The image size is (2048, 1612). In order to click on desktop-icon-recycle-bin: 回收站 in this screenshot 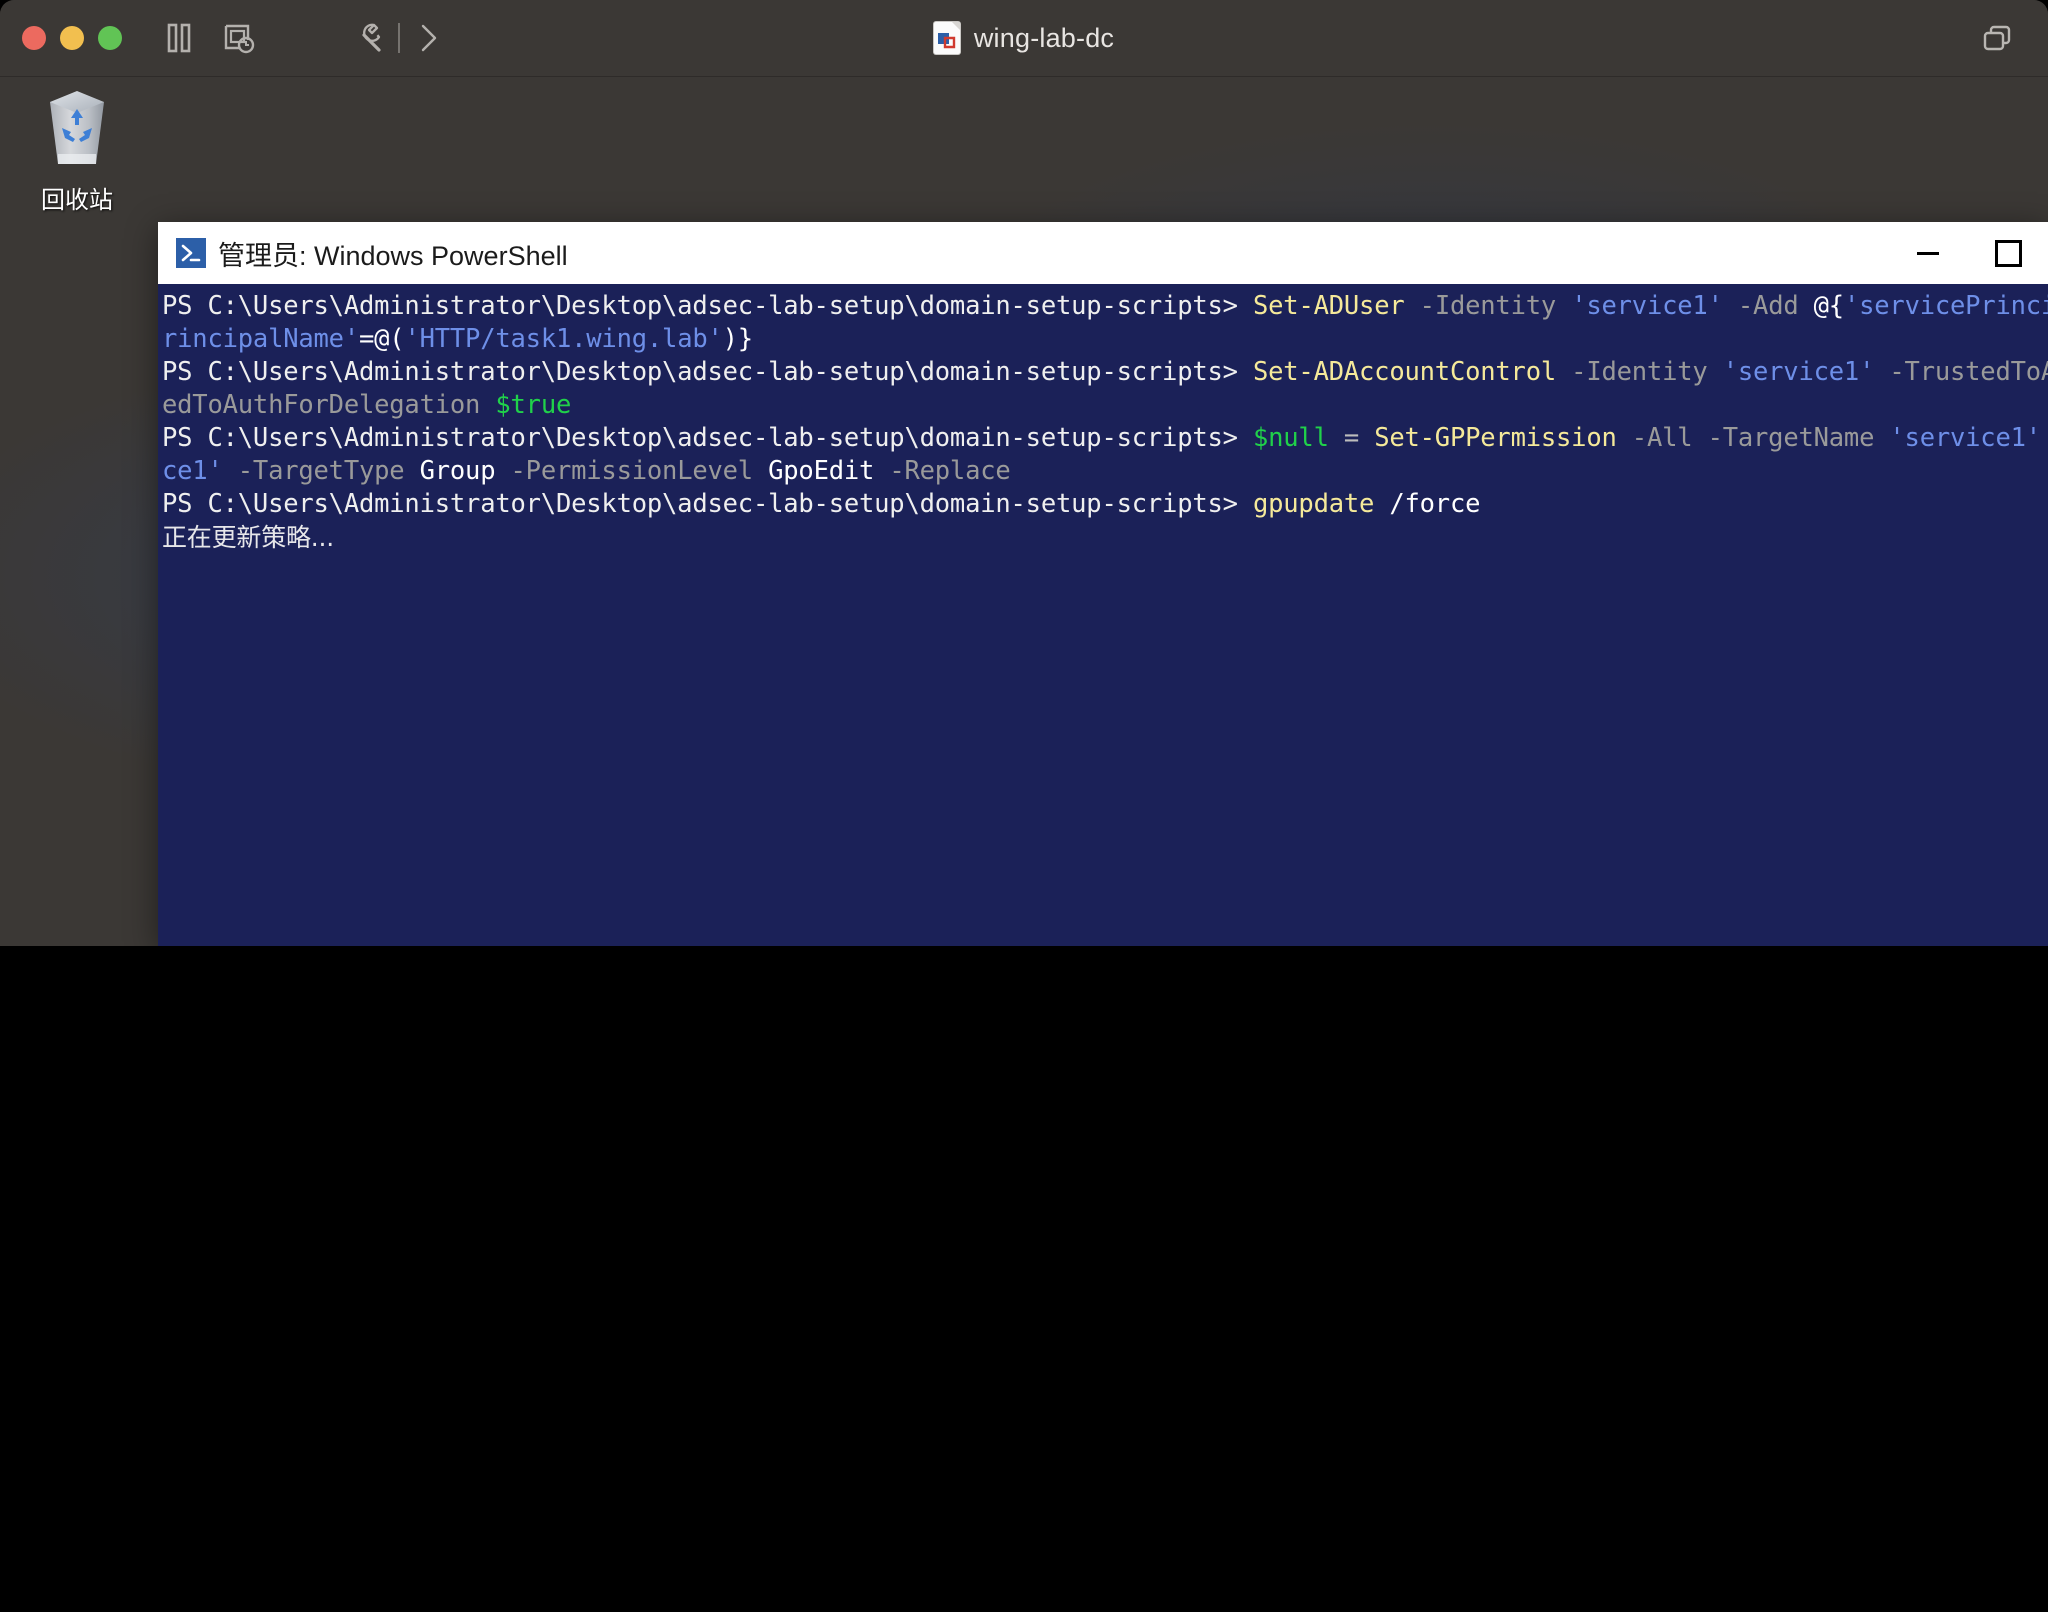, I will do `click(77, 148)`.